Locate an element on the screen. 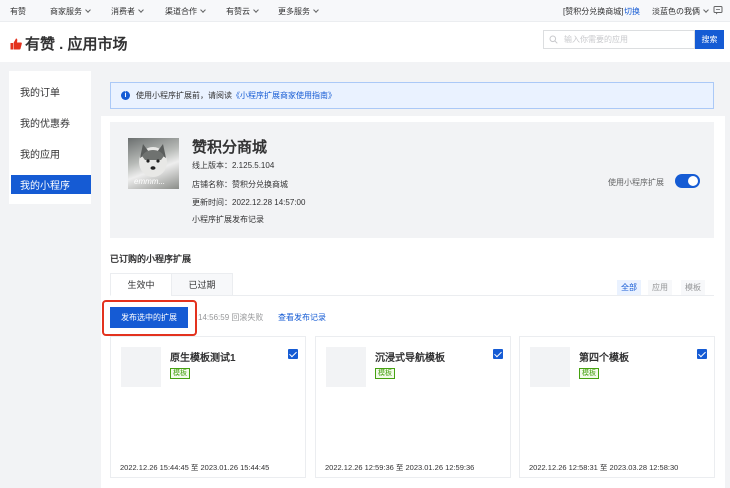  message-icon is located at coordinates (718, 11).